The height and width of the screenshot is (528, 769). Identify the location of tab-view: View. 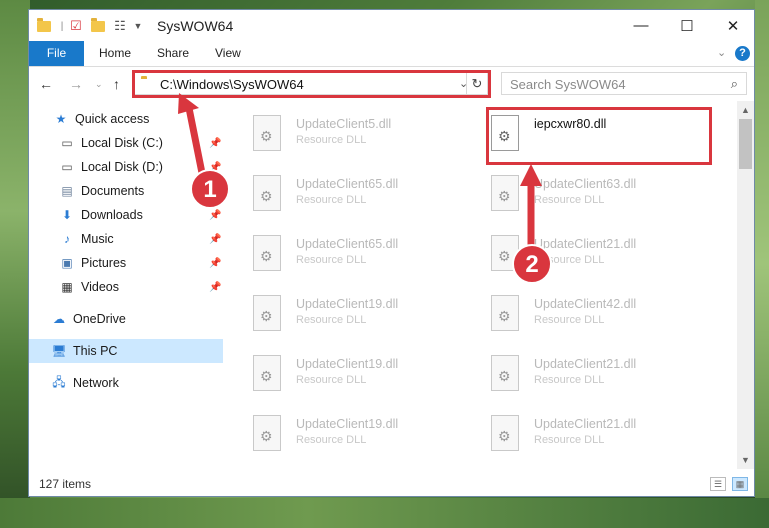
(228, 53).